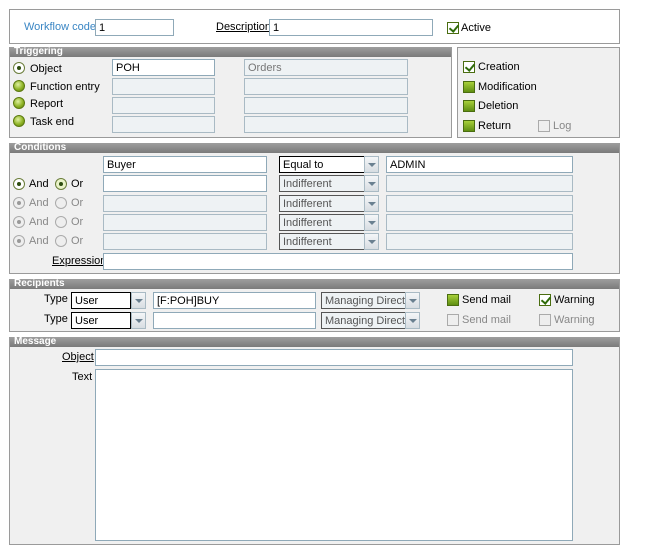 This screenshot has height=549, width=661. What do you see at coordinates (326, 124) in the screenshot?
I see `trigger-task-description` at bounding box center [326, 124].